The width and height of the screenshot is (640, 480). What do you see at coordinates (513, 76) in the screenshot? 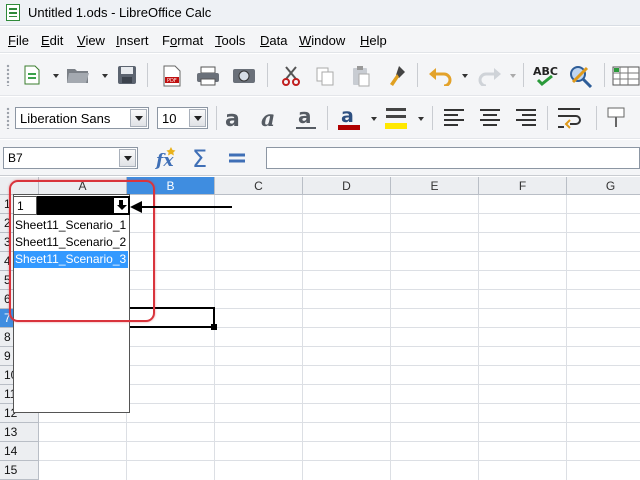
I see `redo-dropdown-arrow` at bounding box center [513, 76].